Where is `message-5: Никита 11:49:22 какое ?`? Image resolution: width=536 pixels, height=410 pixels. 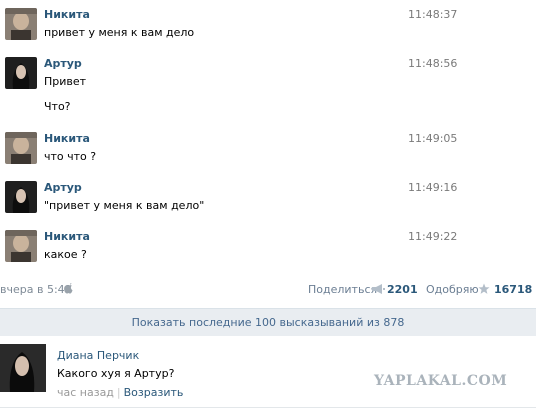
message-5: Никита 11:49:22 какое ? is located at coordinates (268, 248).